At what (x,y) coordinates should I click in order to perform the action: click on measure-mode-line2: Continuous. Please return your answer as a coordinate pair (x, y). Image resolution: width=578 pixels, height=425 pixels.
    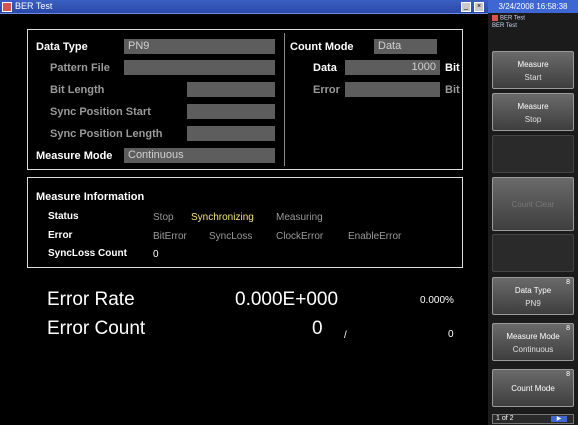
    Looking at the image, I should click on (533, 349).